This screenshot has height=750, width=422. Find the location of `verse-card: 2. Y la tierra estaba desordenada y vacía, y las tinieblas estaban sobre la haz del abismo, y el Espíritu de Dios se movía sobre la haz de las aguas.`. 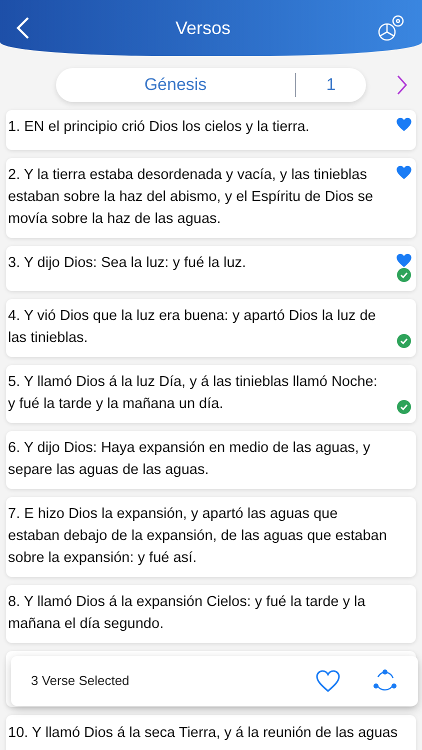

verse-card: 2. Y la tierra estaba desordenada y vacía, y las tinieblas estaban sobre la haz del abismo, y el Espíritu de Dios se movía sobre la haz de las aguas. is located at coordinates (211, 198).